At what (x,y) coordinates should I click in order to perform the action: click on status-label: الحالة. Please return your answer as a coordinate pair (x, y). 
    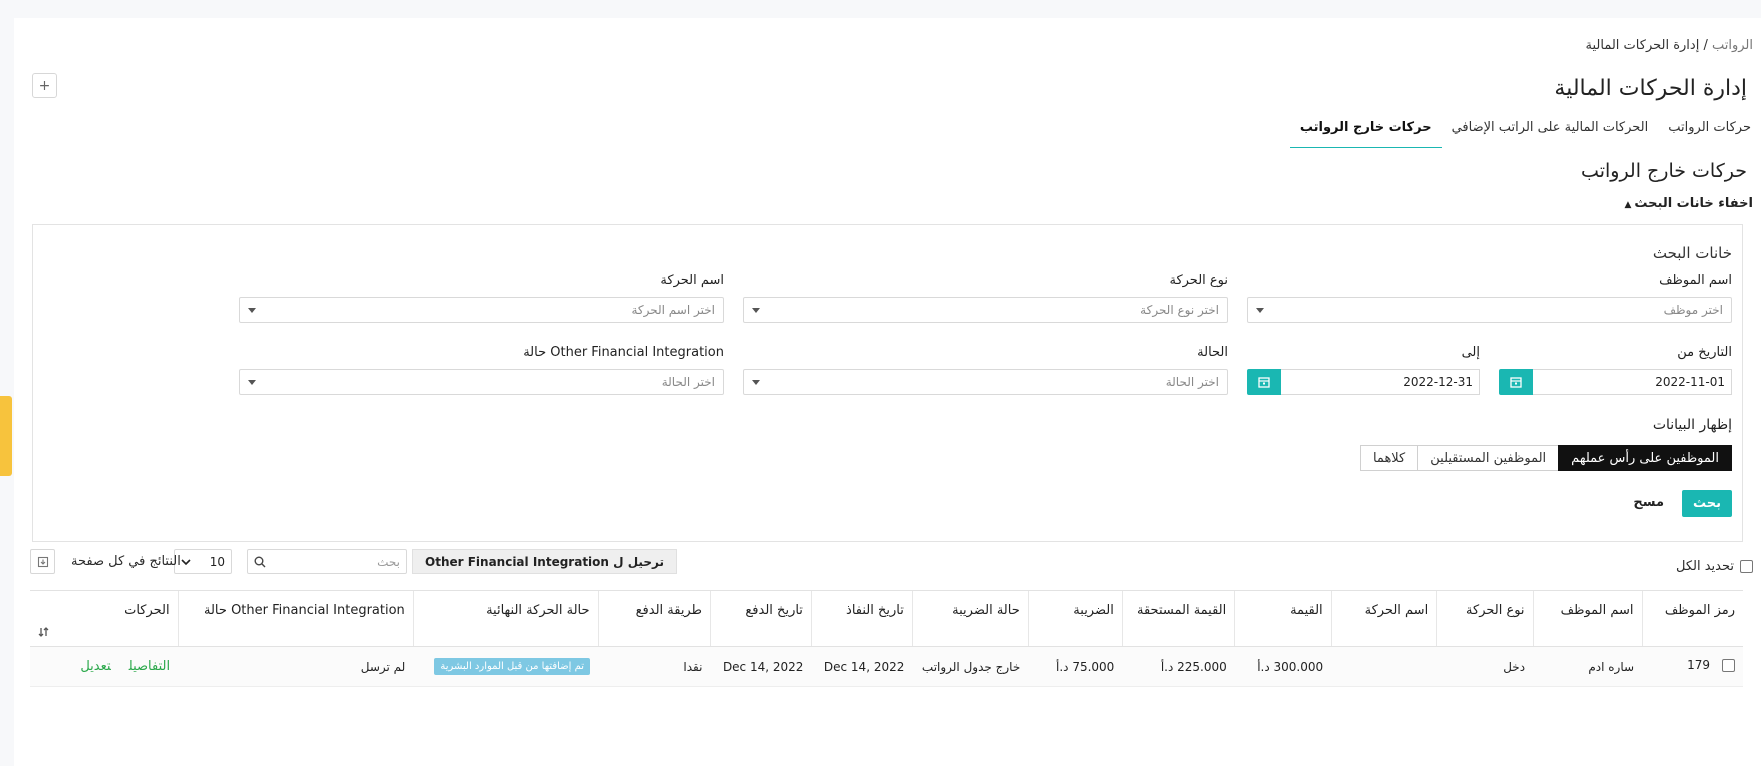
    Looking at the image, I should click on (1212, 352).